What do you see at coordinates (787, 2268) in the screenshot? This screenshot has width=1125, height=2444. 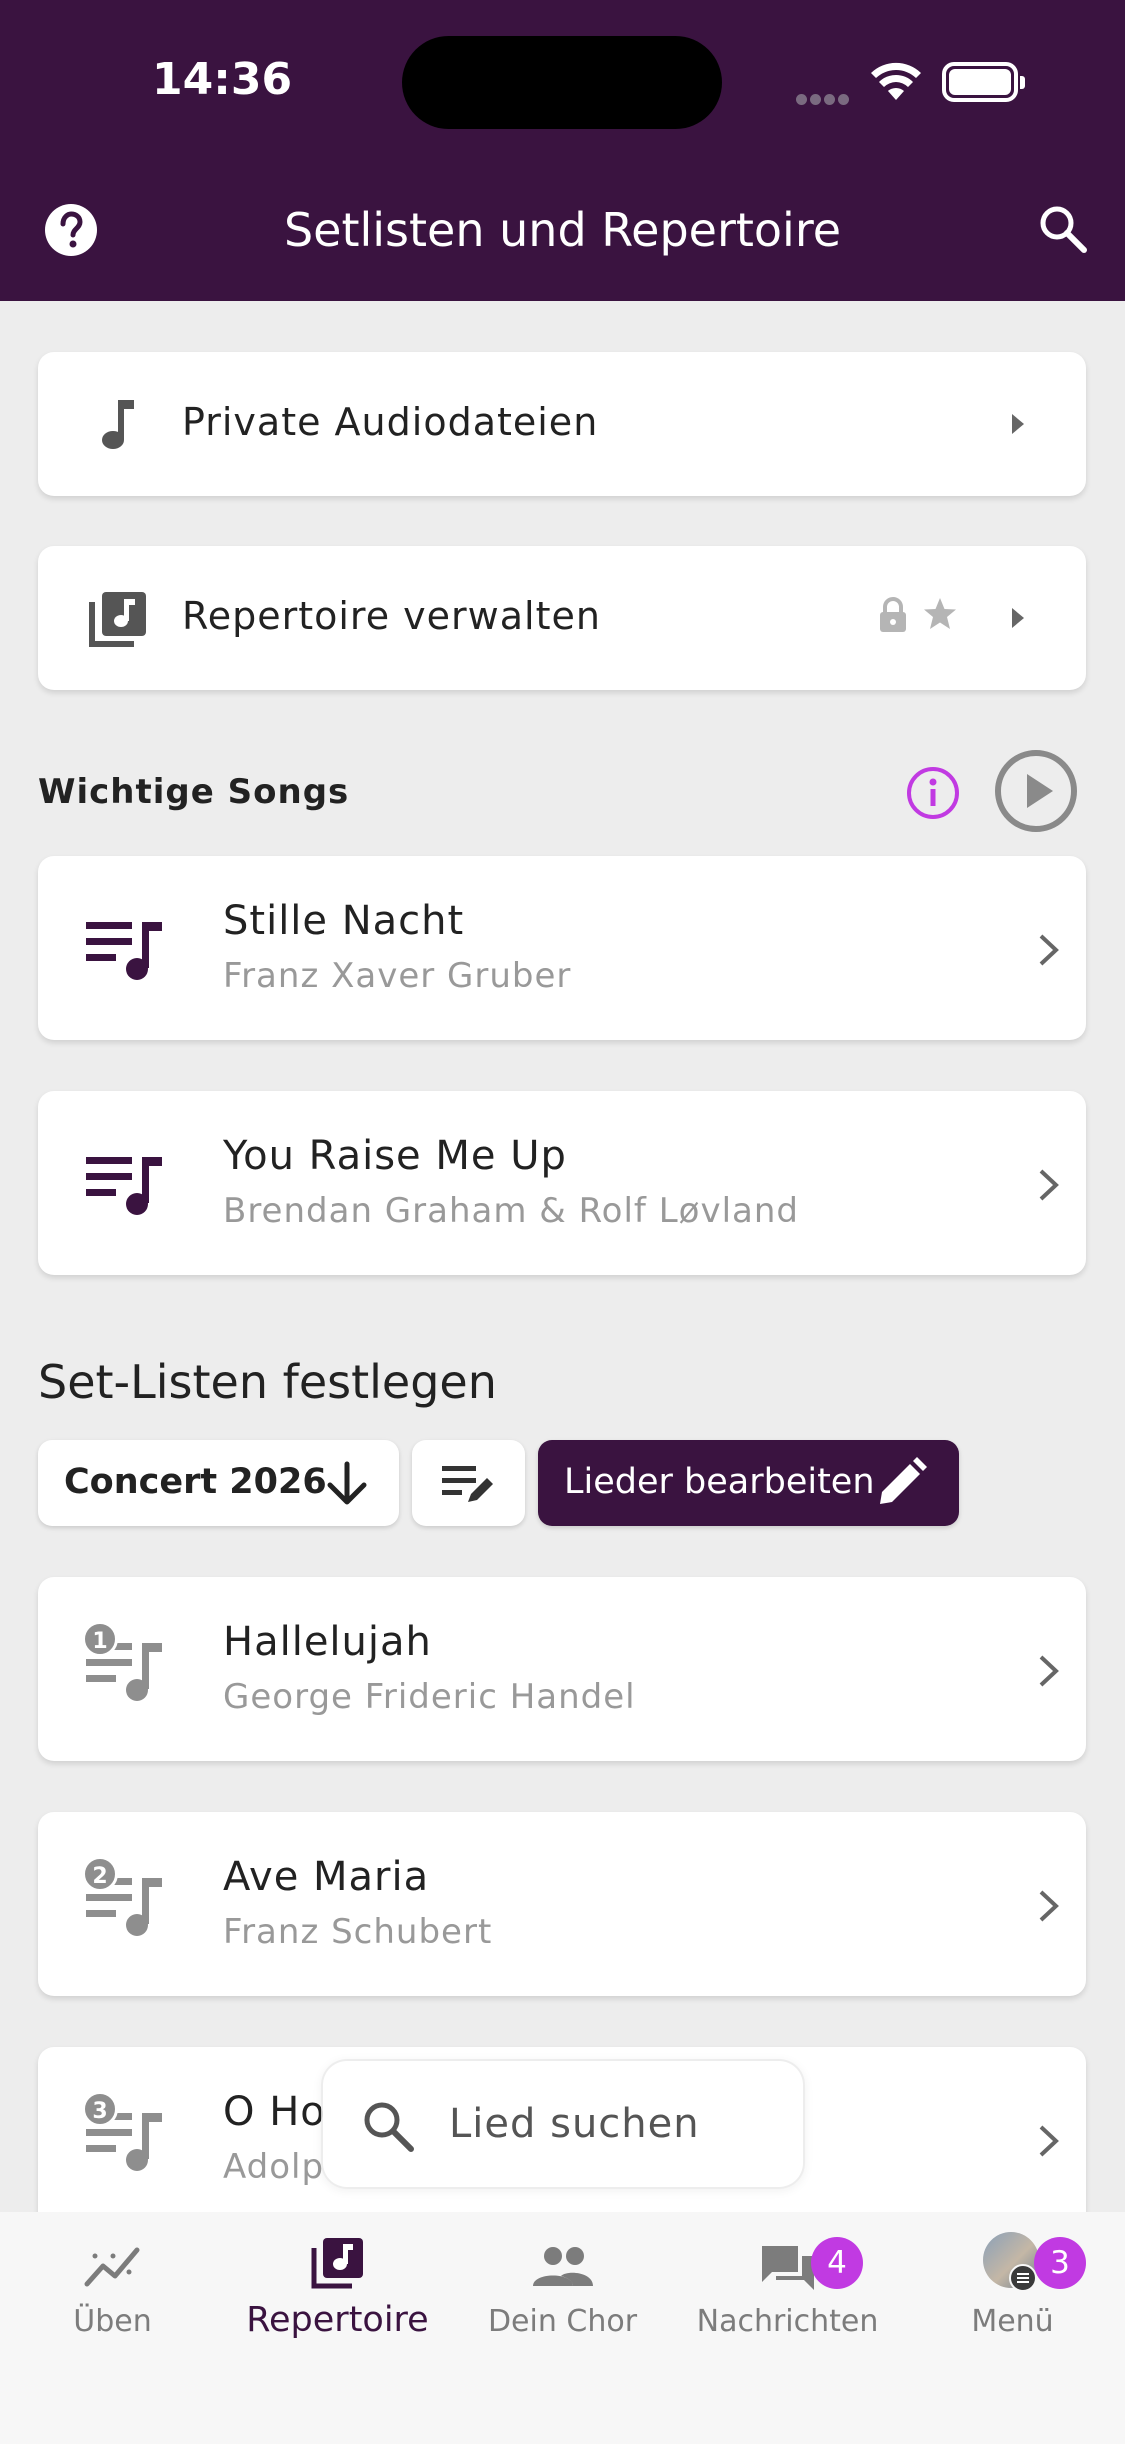 I see `chat-icon` at bounding box center [787, 2268].